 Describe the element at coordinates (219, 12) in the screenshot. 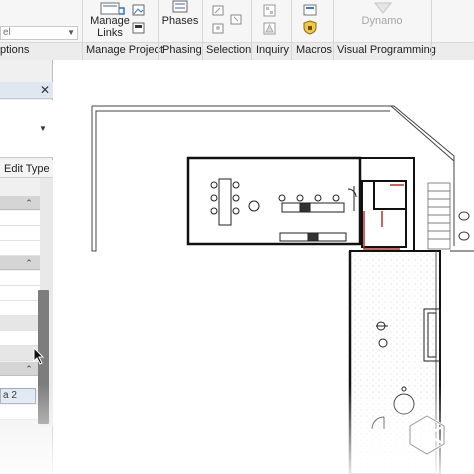

I see `select-links-icon` at that location.